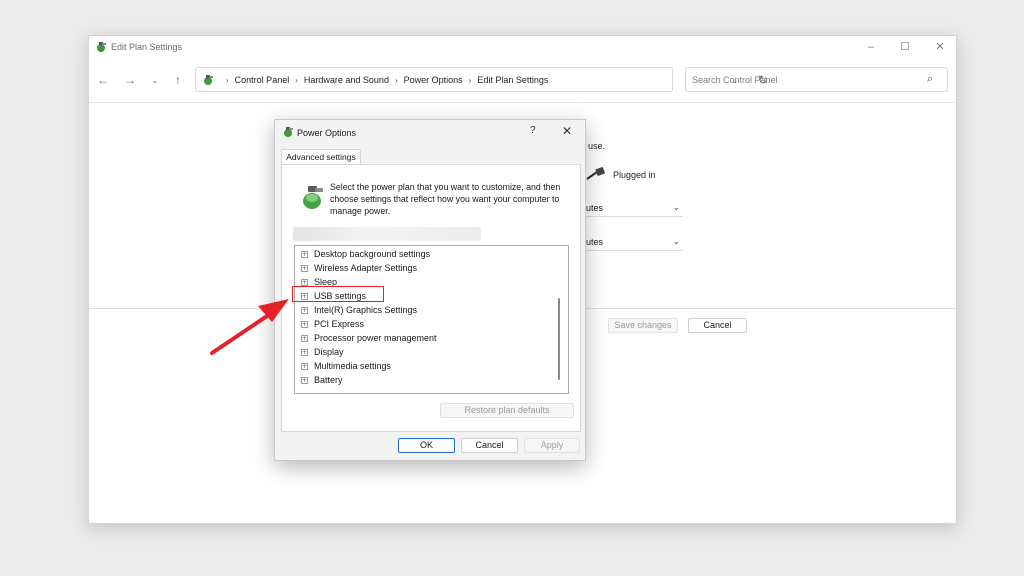 This screenshot has width=1024, height=576. I want to click on tree-scrollbar, so click(559, 339).